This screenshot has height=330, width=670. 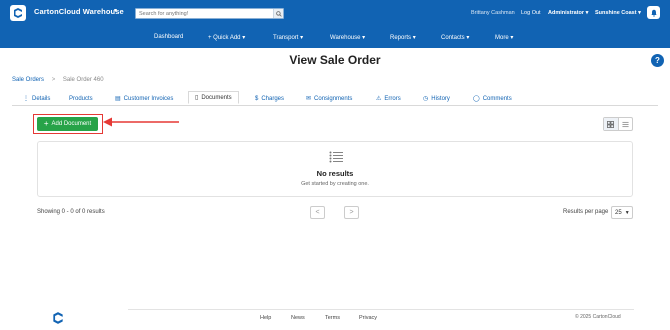 What do you see at coordinates (598, 317) in the screenshot?
I see `copyright: © 2025 CartonCloud` at bounding box center [598, 317].